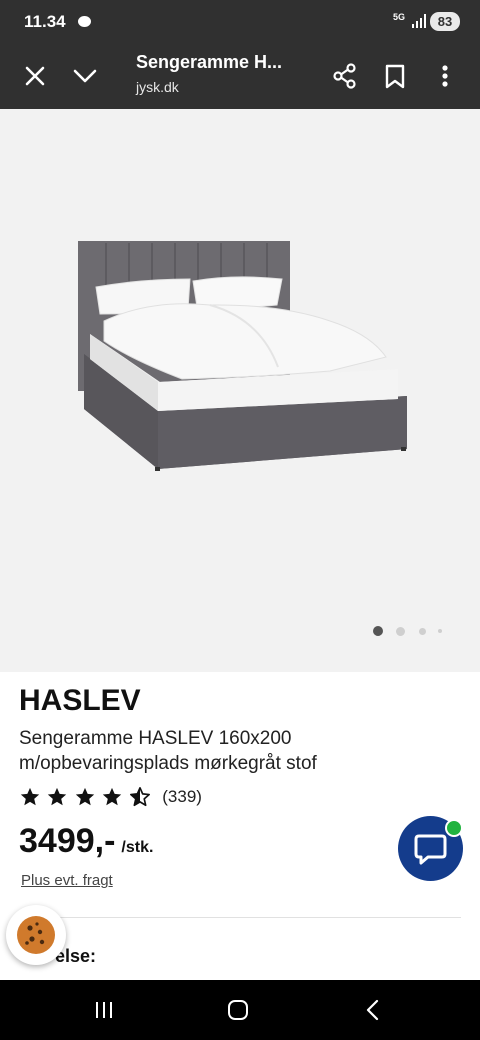 This screenshot has height=1040, width=480. I want to click on browser-toolbar: Sengeramme H... jysk.dk, so click(240, 76).